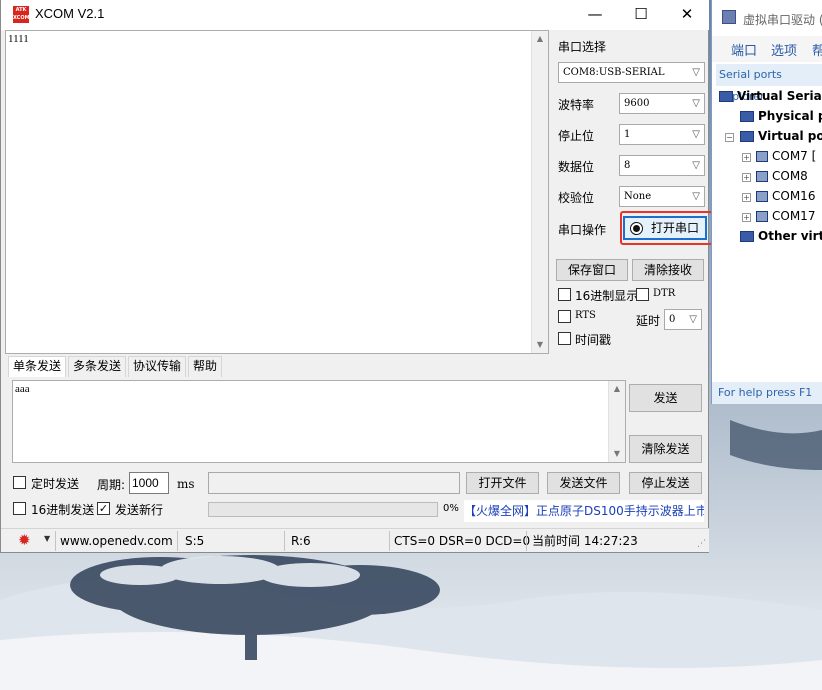 This screenshot has width=822, height=690. What do you see at coordinates (687, 15) in the screenshot?
I see `close-button: ✕` at bounding box center [687, 15].